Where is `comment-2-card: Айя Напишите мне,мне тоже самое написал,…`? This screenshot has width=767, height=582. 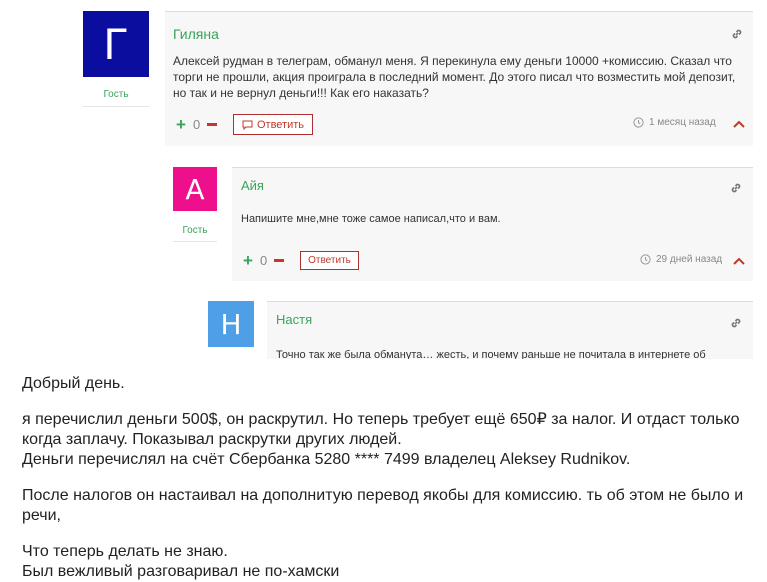 comment-2-card: Айя Напишите мне,мне тоже самое написал,… is located at coordinates (492, 224).